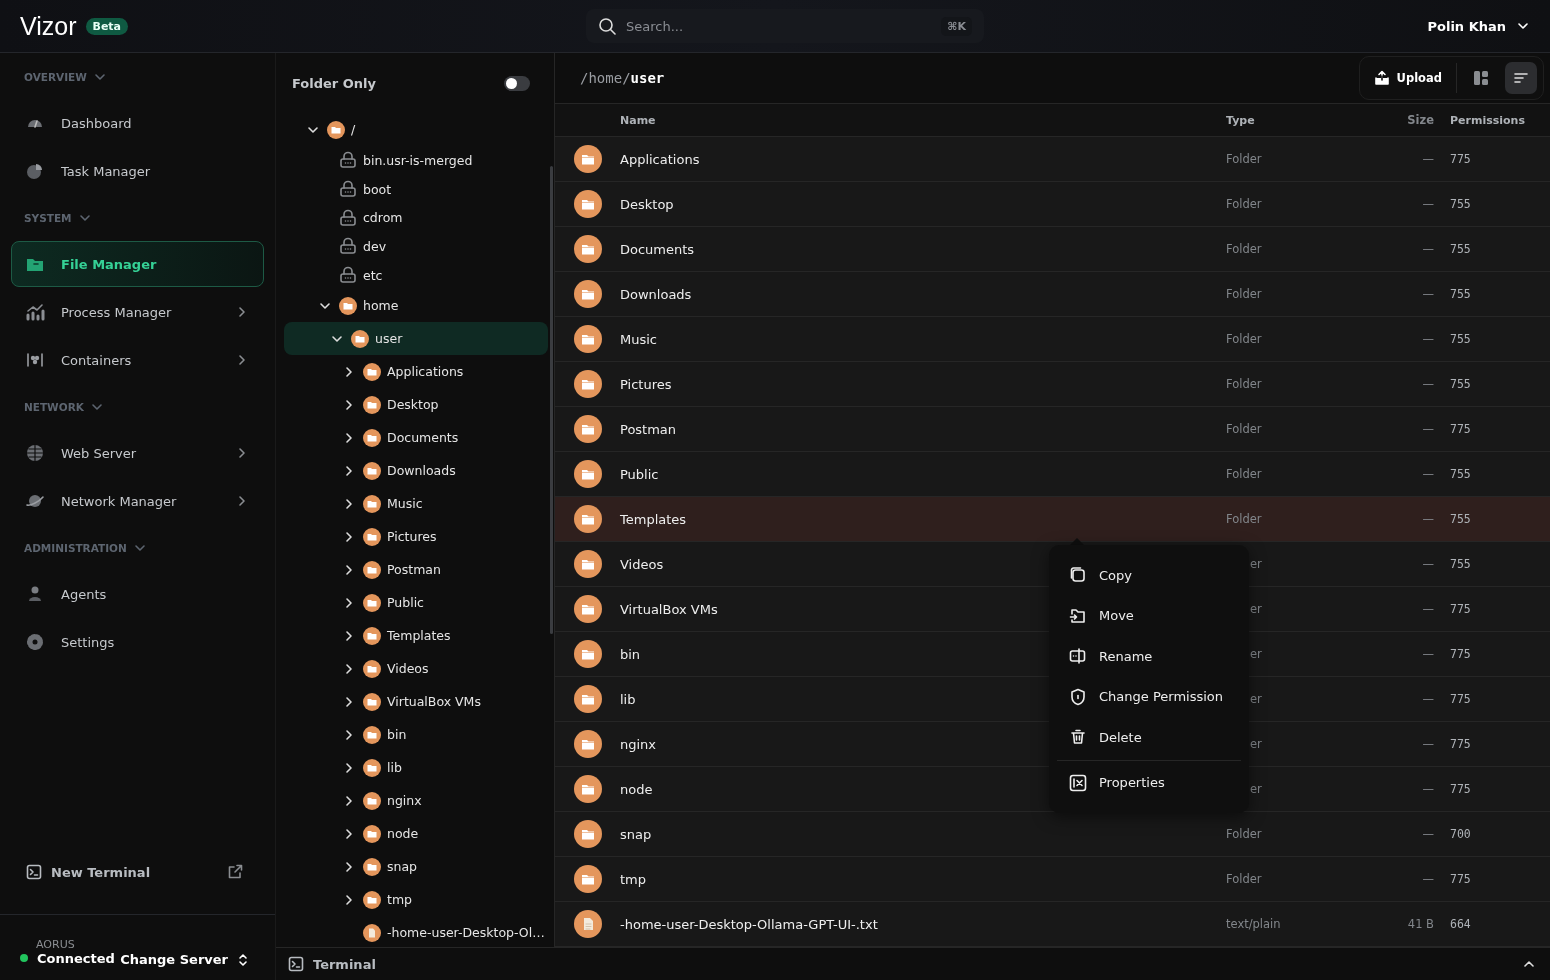 This screenshot has height=980, width=1550. What do you see at coordinates (1460, 834) in the screenshot?
I see `file-permissions: 700` at bounding box center [1460, 834].